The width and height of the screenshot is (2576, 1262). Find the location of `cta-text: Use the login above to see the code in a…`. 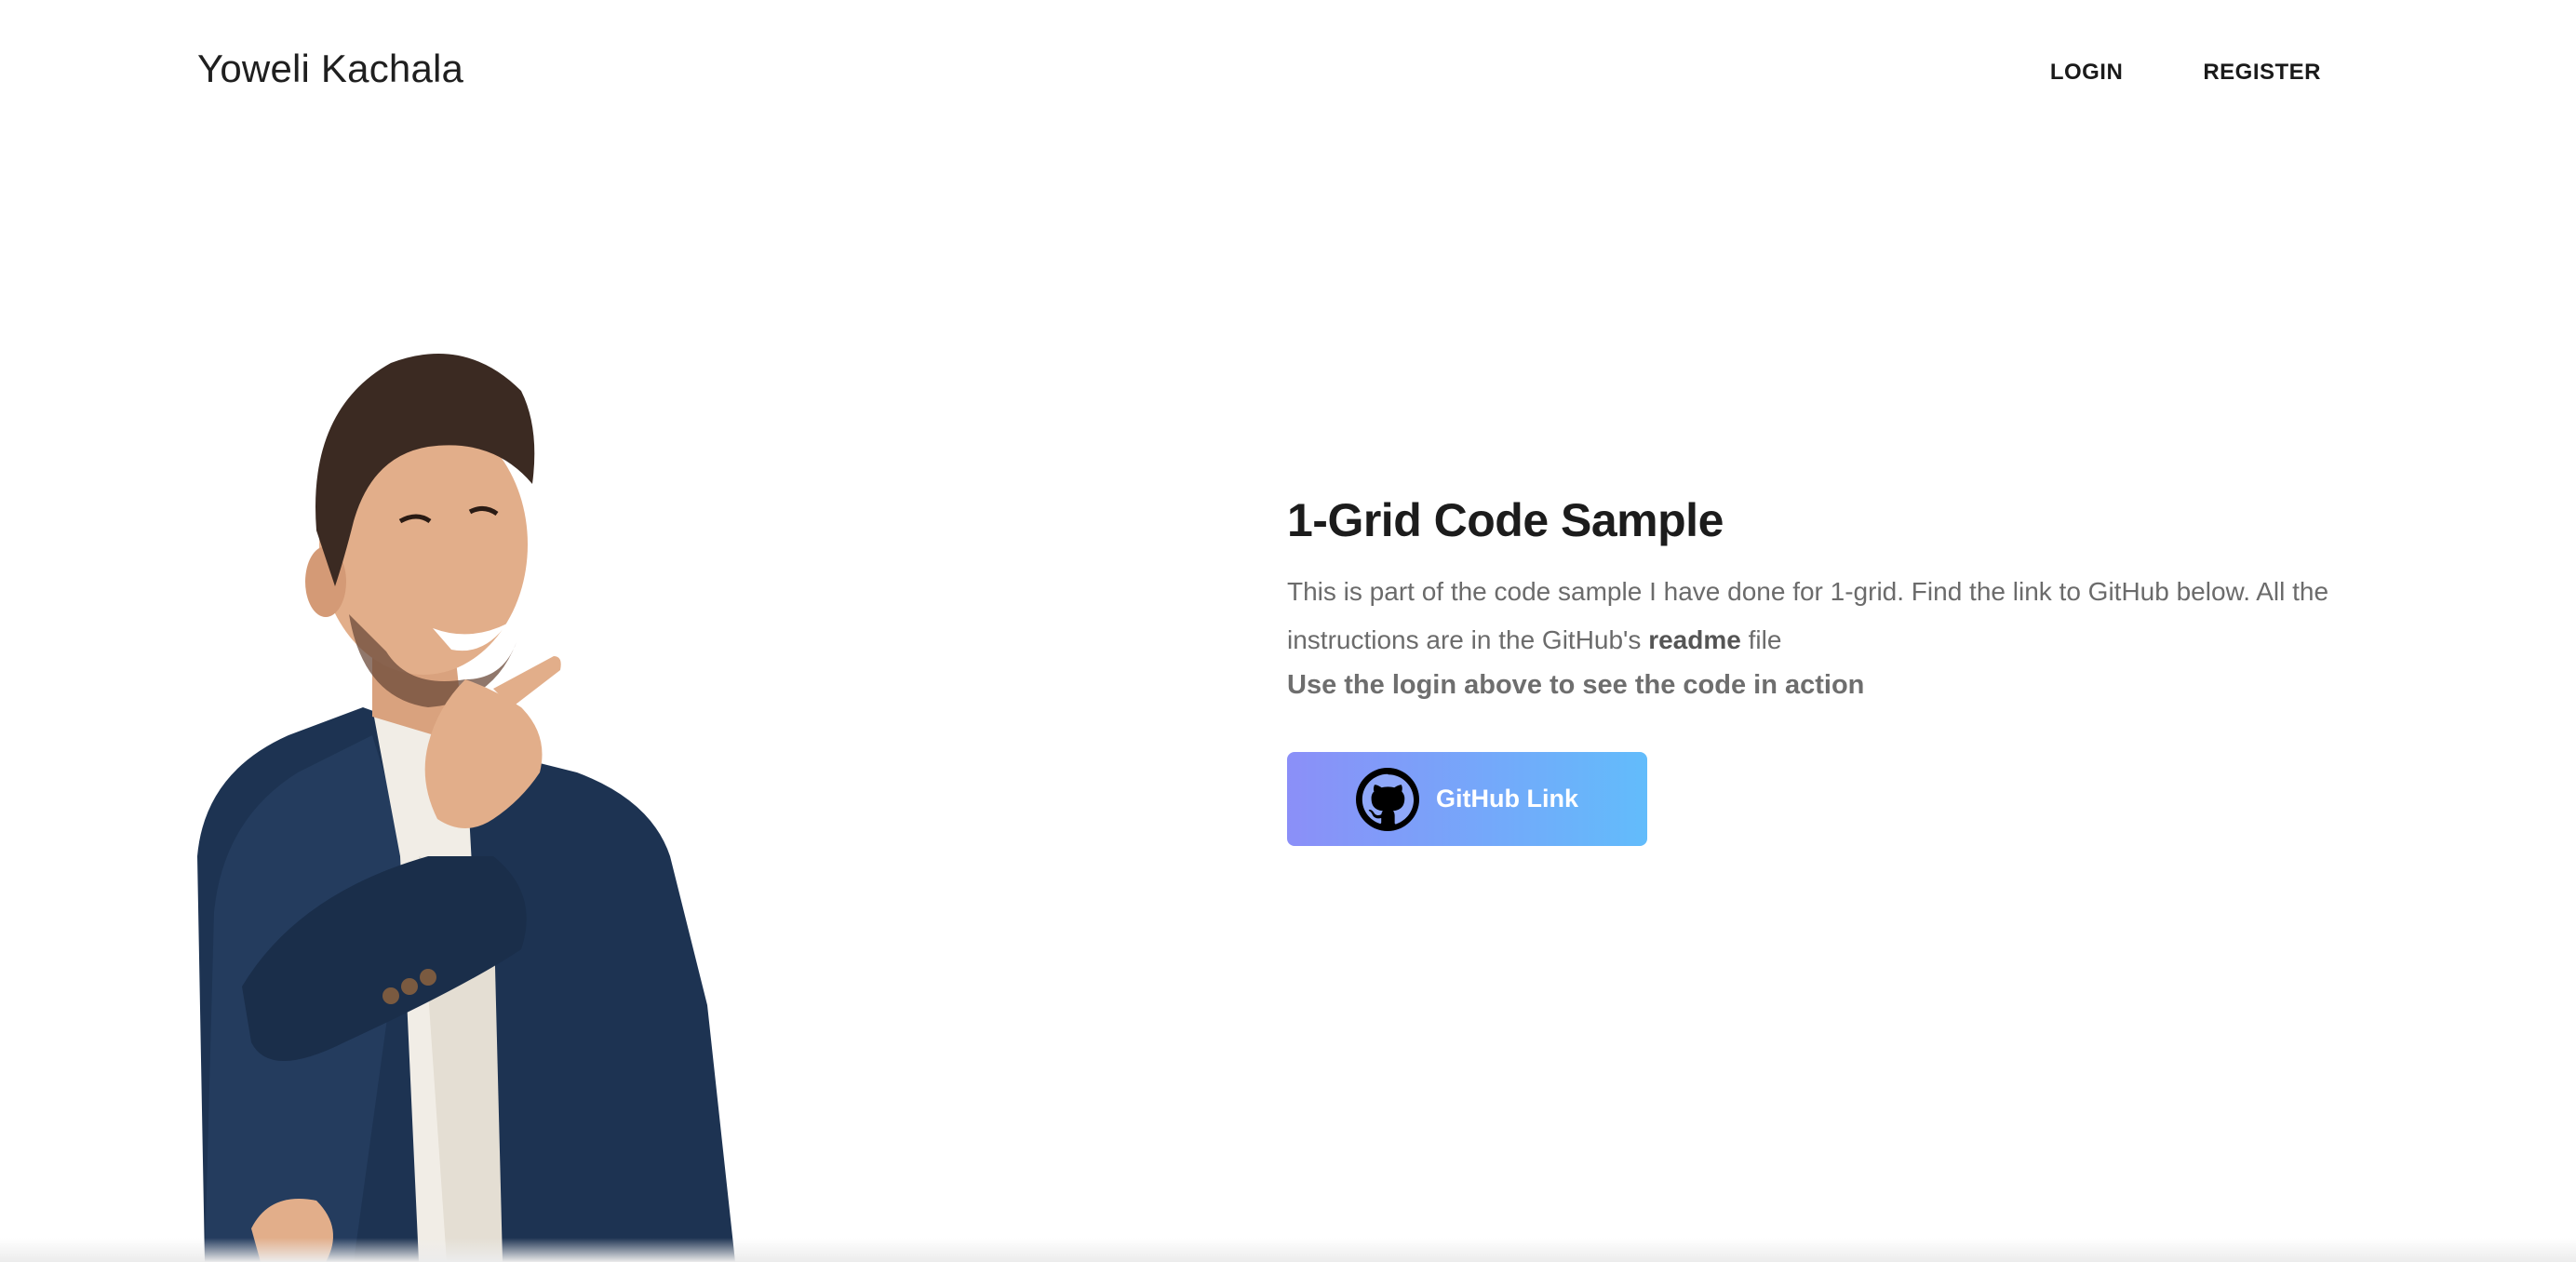

cta-text: Use the login above to see the code in a… is located at coordinates (1576, 685).